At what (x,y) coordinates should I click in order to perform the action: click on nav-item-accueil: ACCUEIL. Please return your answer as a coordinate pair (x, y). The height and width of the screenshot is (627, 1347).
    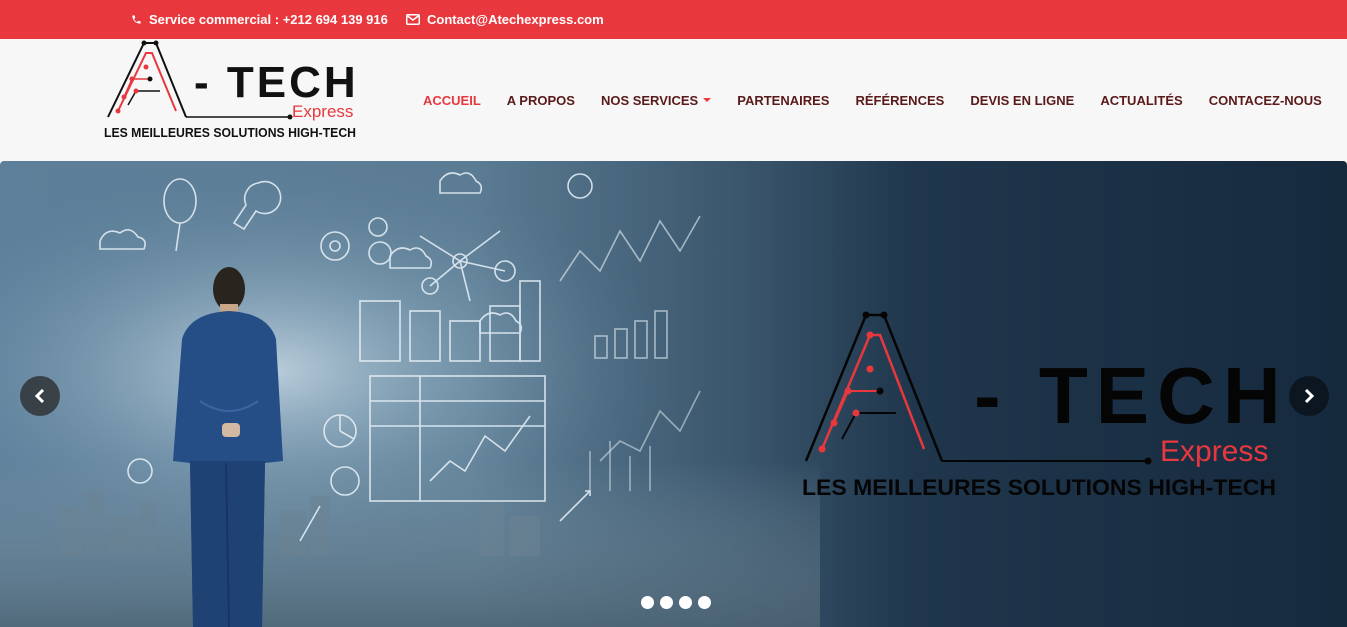
    Looking at the image, I should click on (452, 100).